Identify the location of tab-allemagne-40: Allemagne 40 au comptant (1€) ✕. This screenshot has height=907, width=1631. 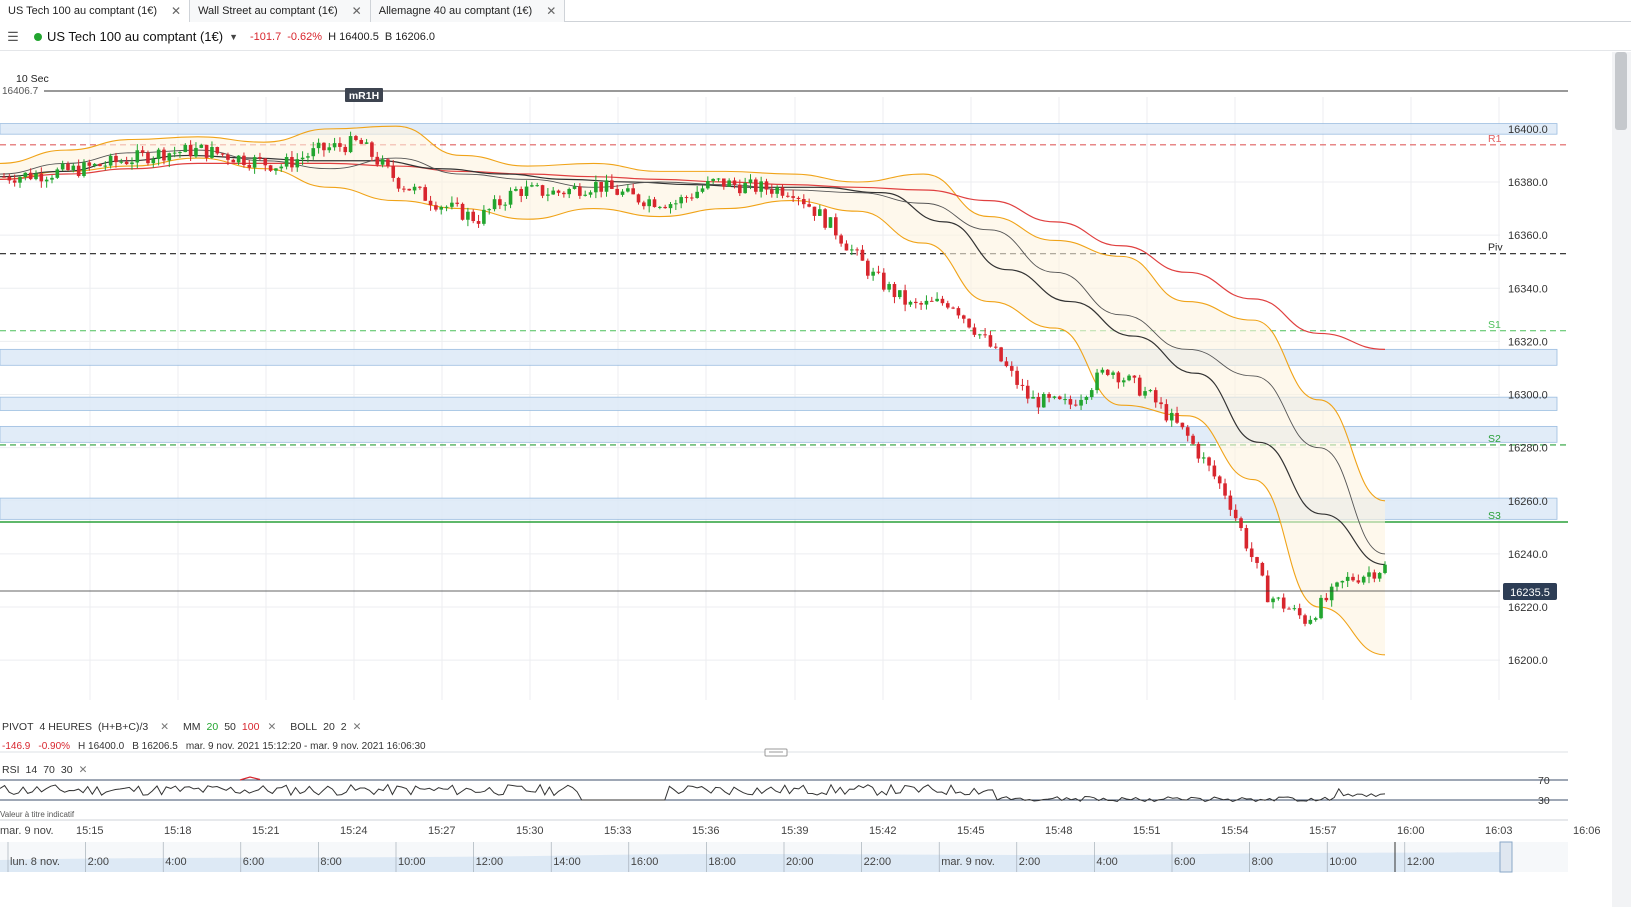
(468, 11).